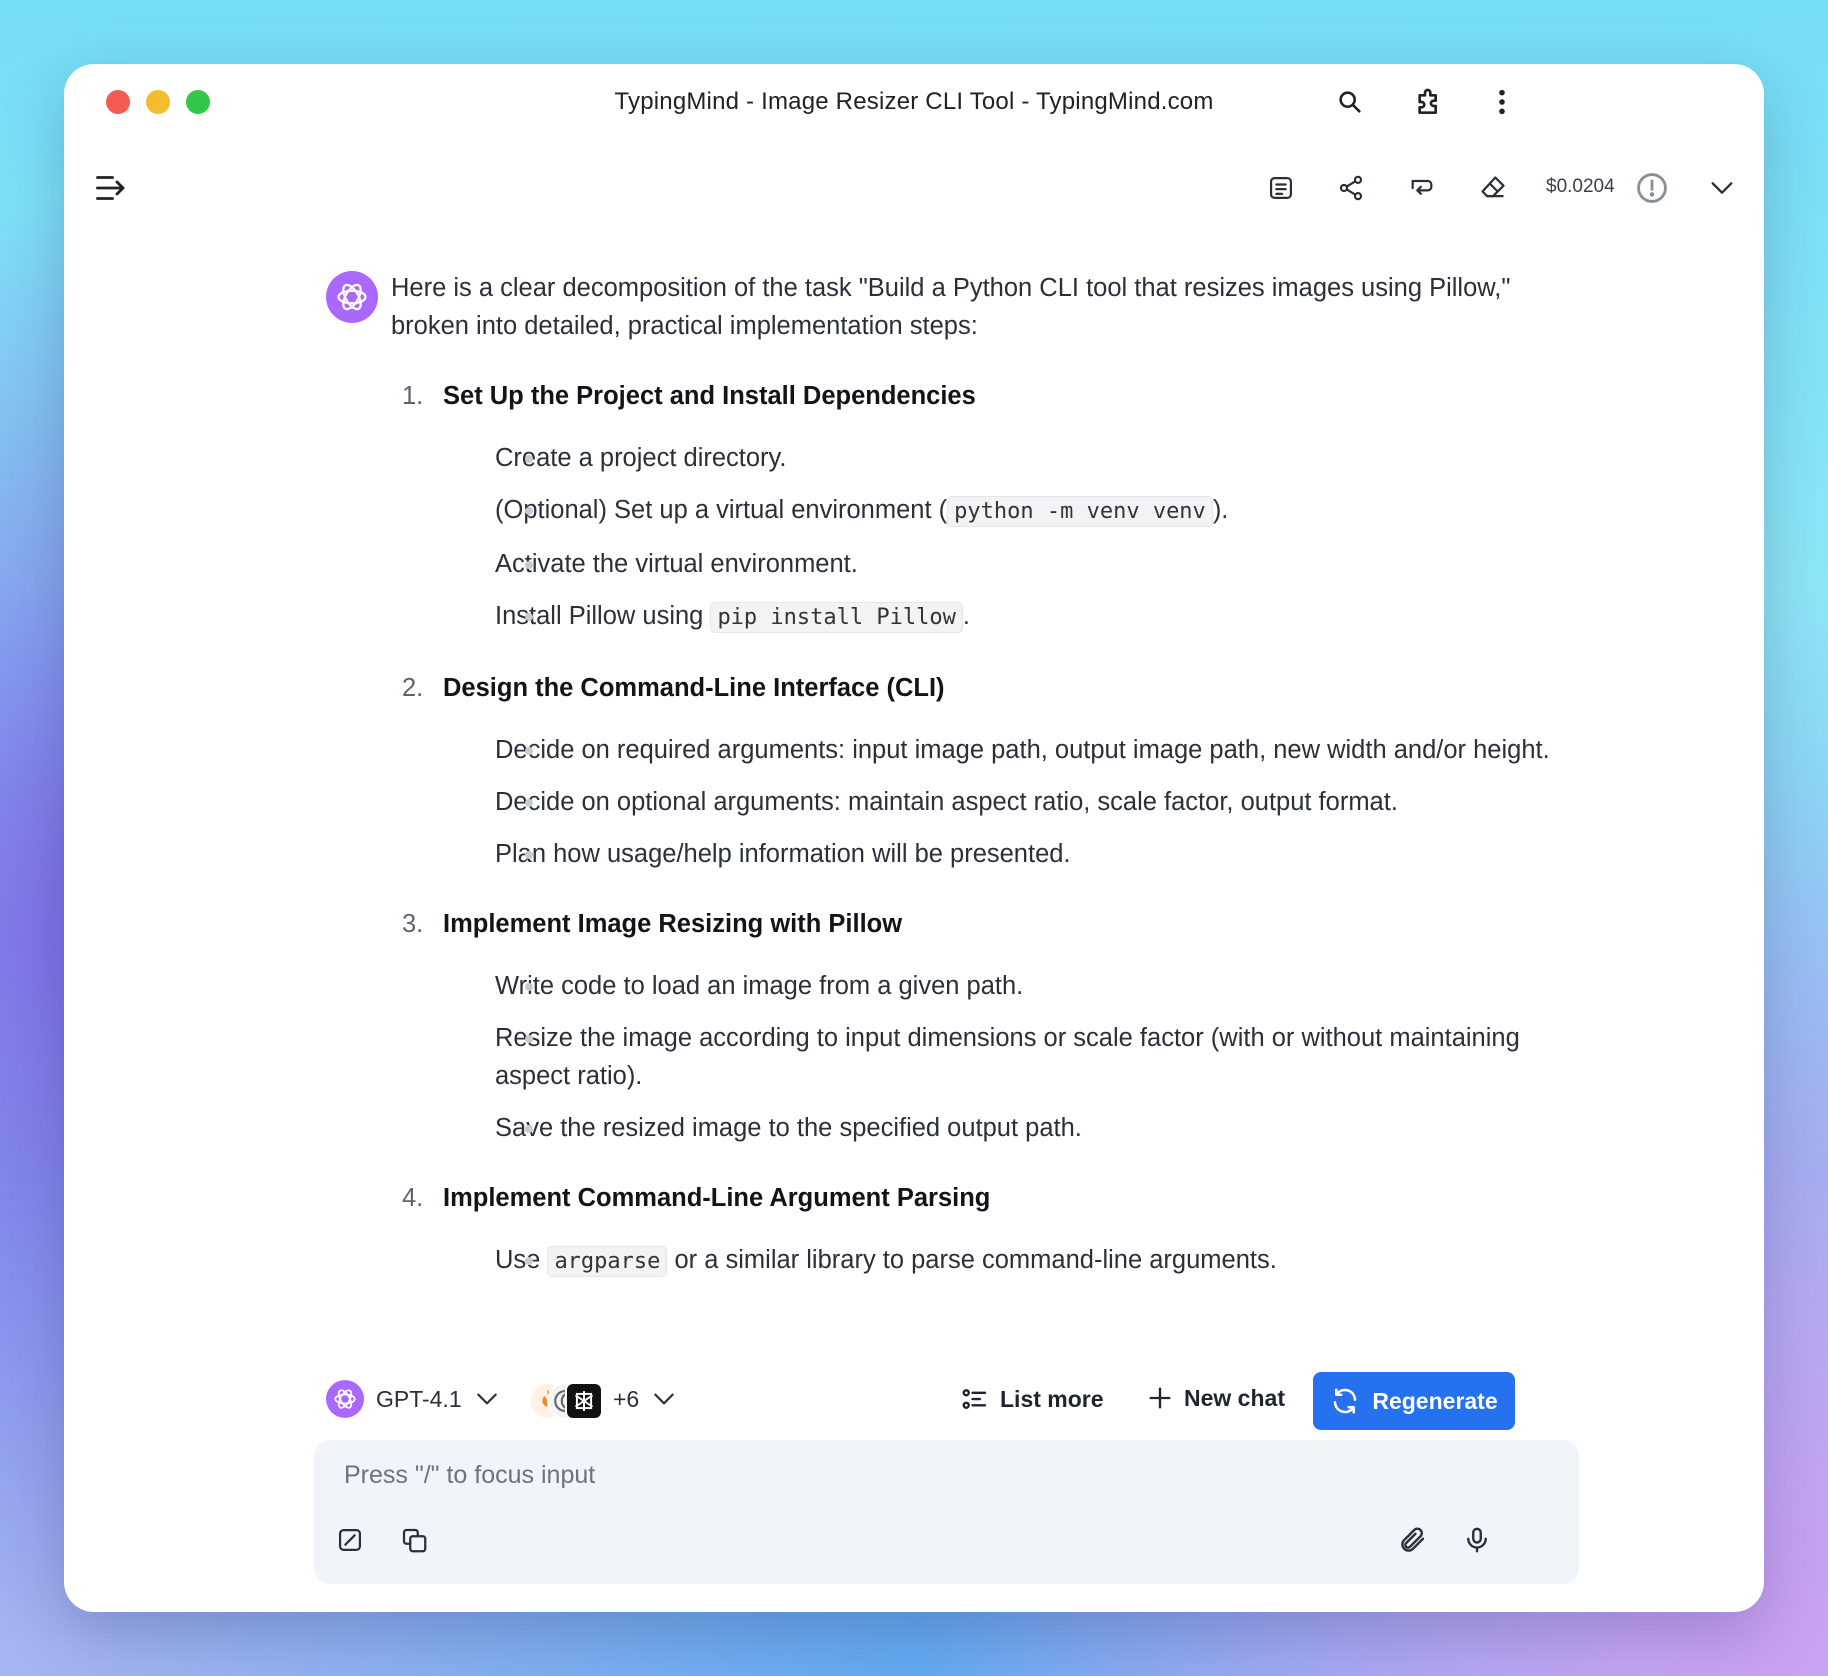 Image resolution: width=1828 pixels, height=1676 pixels. I want to click on list-more-label: List more, so click(1052, 1398).